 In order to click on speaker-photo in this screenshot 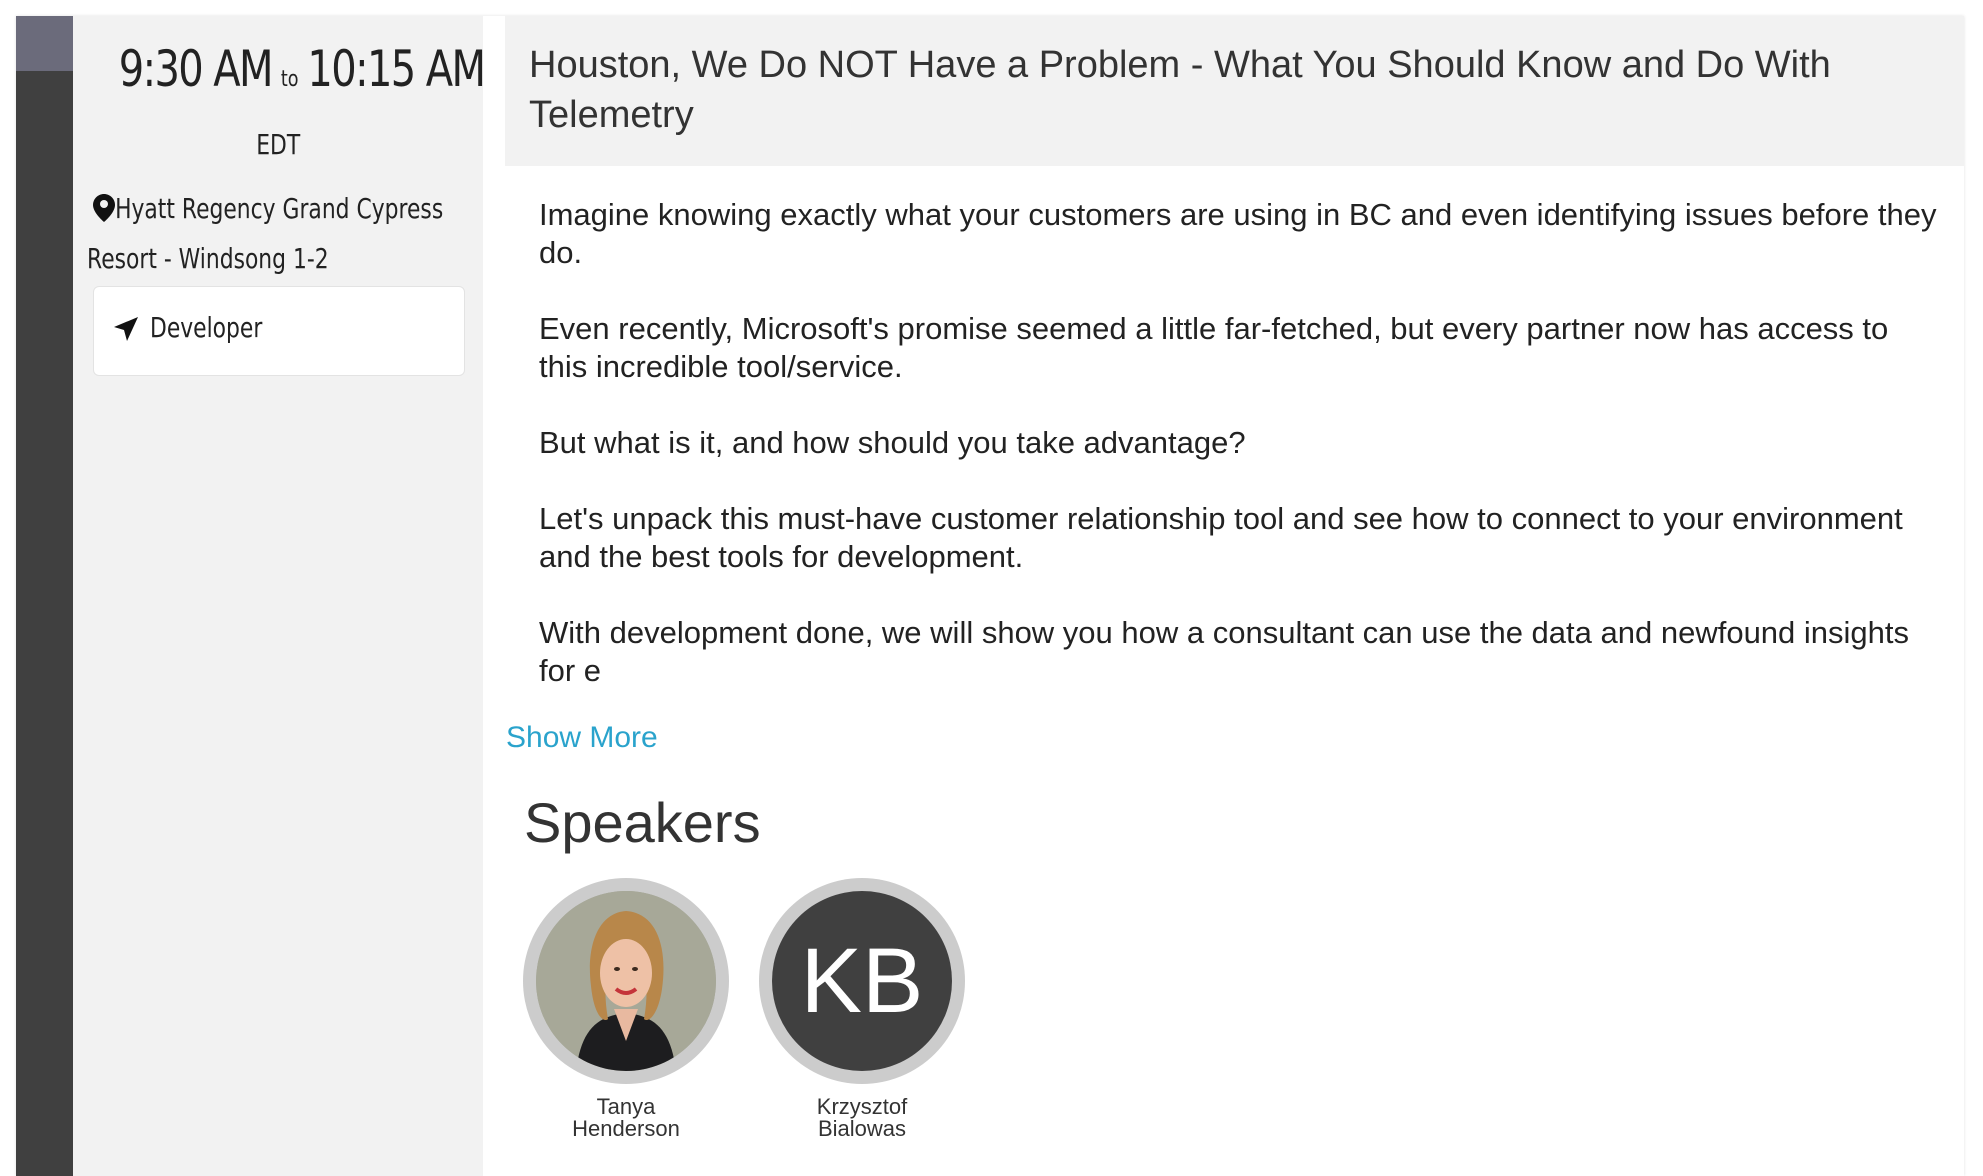, I will do `click(626, 981)`.